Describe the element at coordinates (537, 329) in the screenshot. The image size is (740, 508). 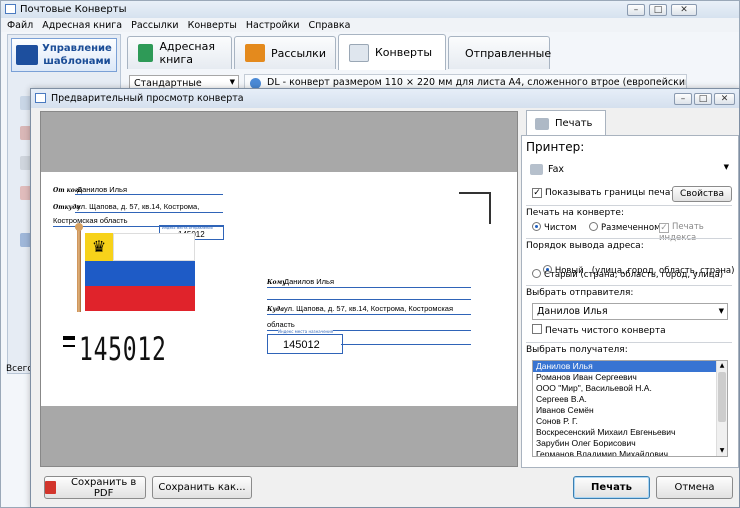
I see `print-blank-check` at that location.